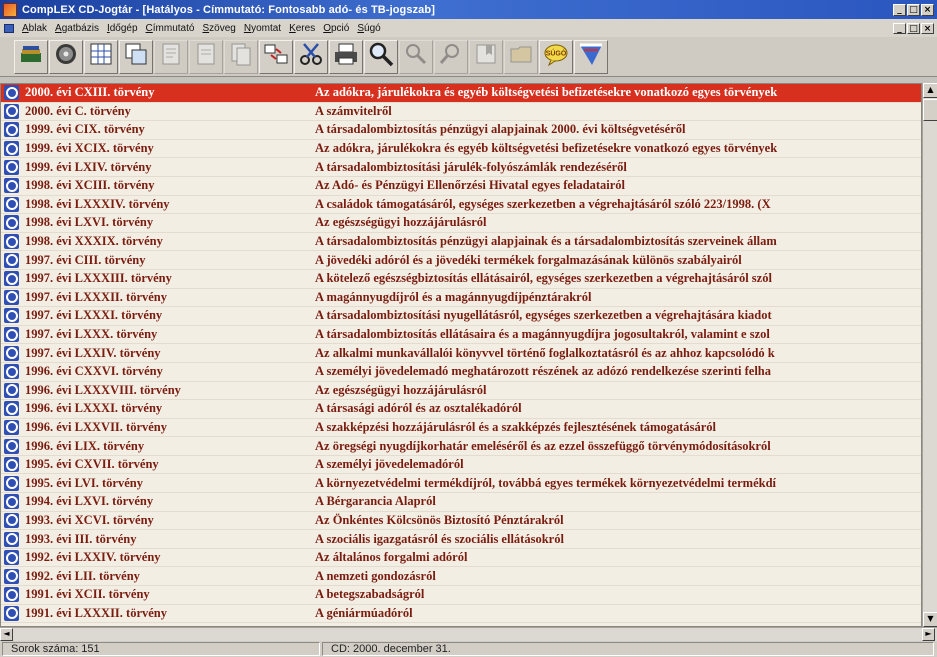  I want to click on law-number: 1997. évi LXXXI. törvény, so click(94, 315).